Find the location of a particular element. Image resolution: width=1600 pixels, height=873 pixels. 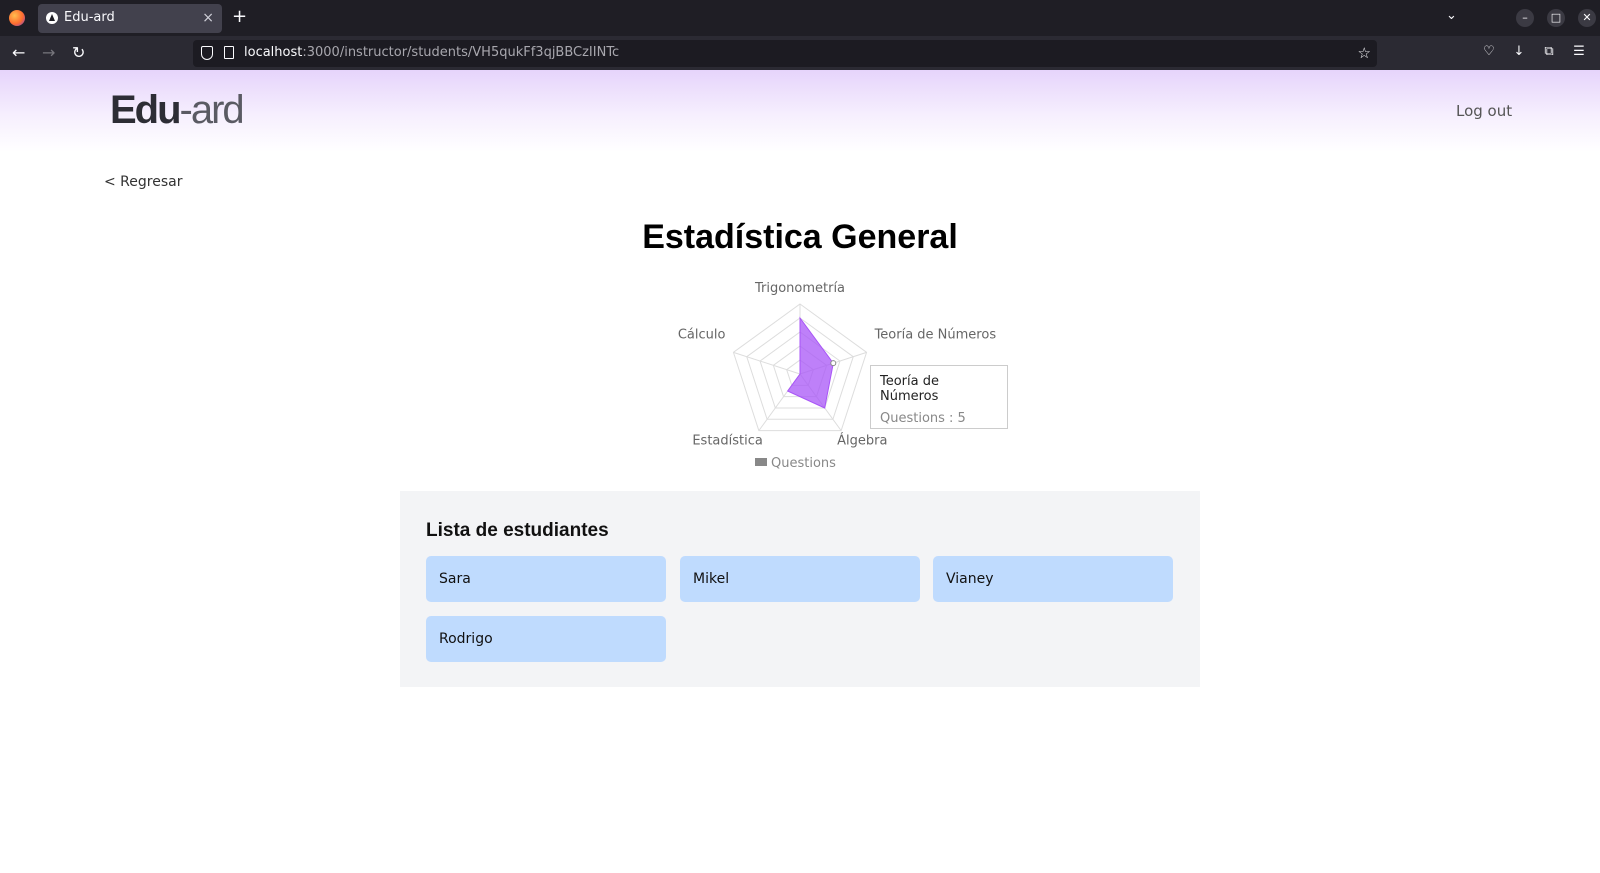

site-logo: Edu-ard is located at coordinates (177, 110).